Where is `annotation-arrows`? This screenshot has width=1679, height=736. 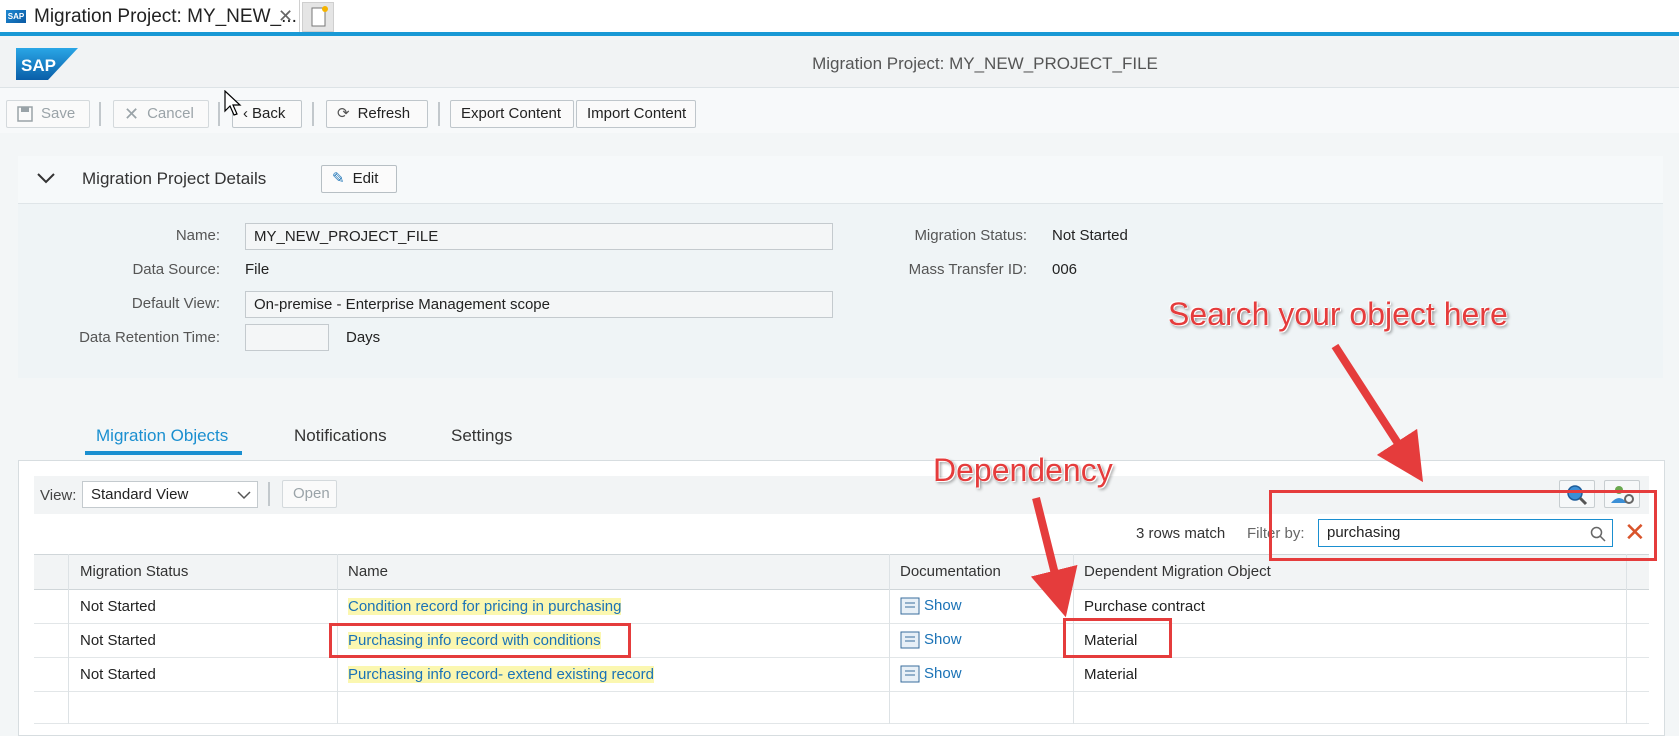 annotation-arrows is located at coordinates (1227, 480).